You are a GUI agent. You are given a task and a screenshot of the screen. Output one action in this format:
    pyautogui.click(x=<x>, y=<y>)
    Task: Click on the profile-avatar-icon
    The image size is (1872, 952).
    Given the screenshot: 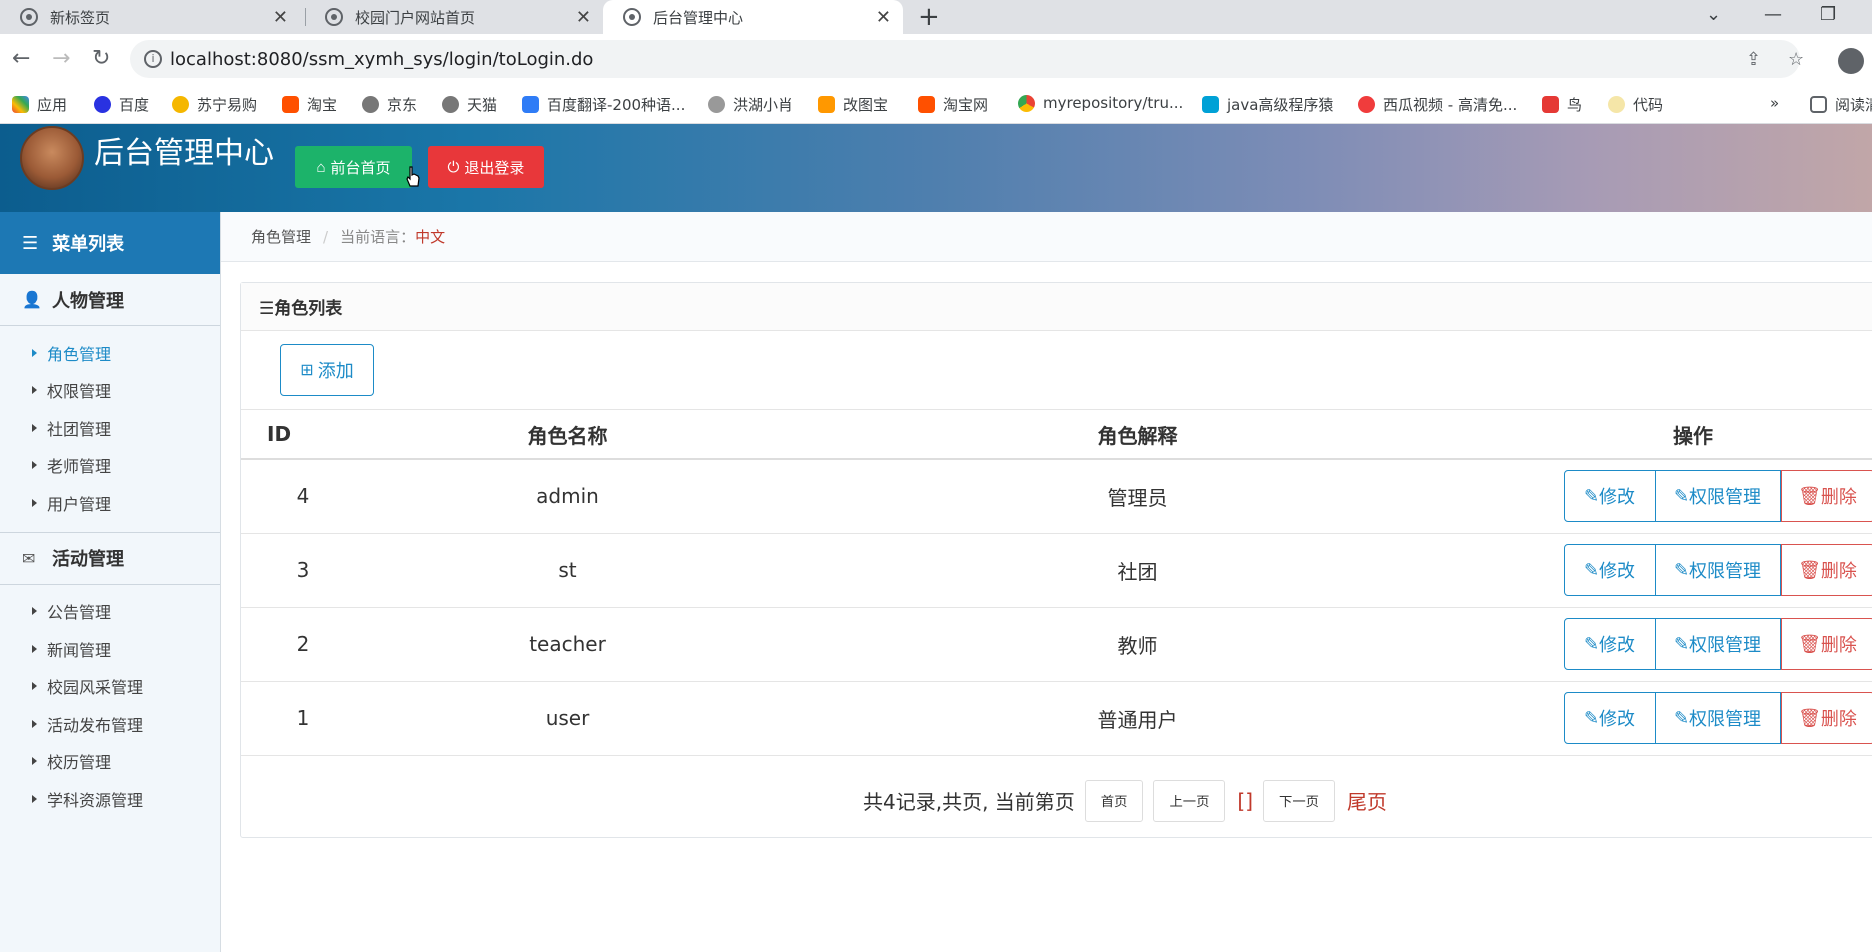 What is the action you would take?
    pyautogui.click(x=1851, y=61)
    